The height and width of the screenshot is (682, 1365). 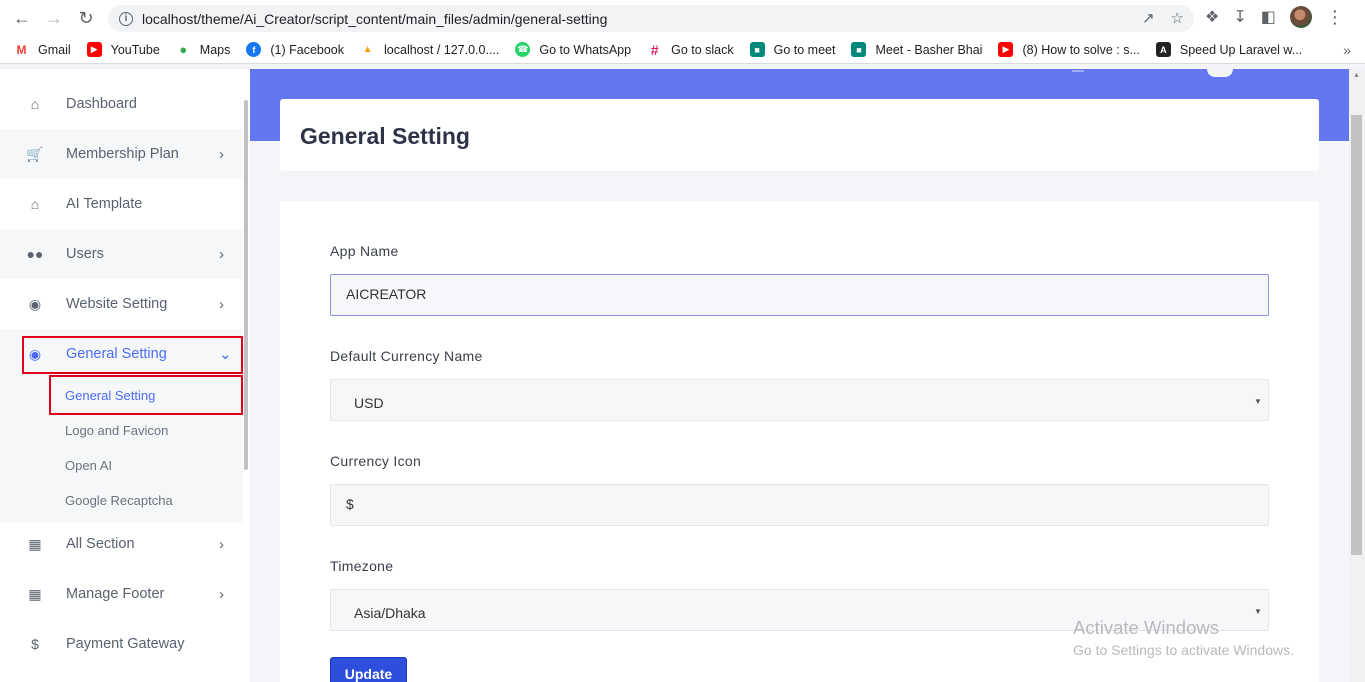 I want to click on sidebar-item-manage-footer: ▦ Manage Footer ›, so click(x=121, y=594).